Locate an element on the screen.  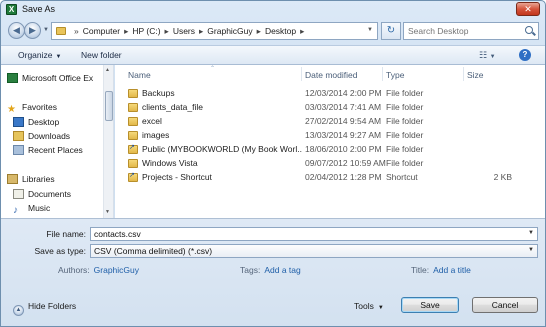
back-button: ◀ is located at coordinates (16, 30).